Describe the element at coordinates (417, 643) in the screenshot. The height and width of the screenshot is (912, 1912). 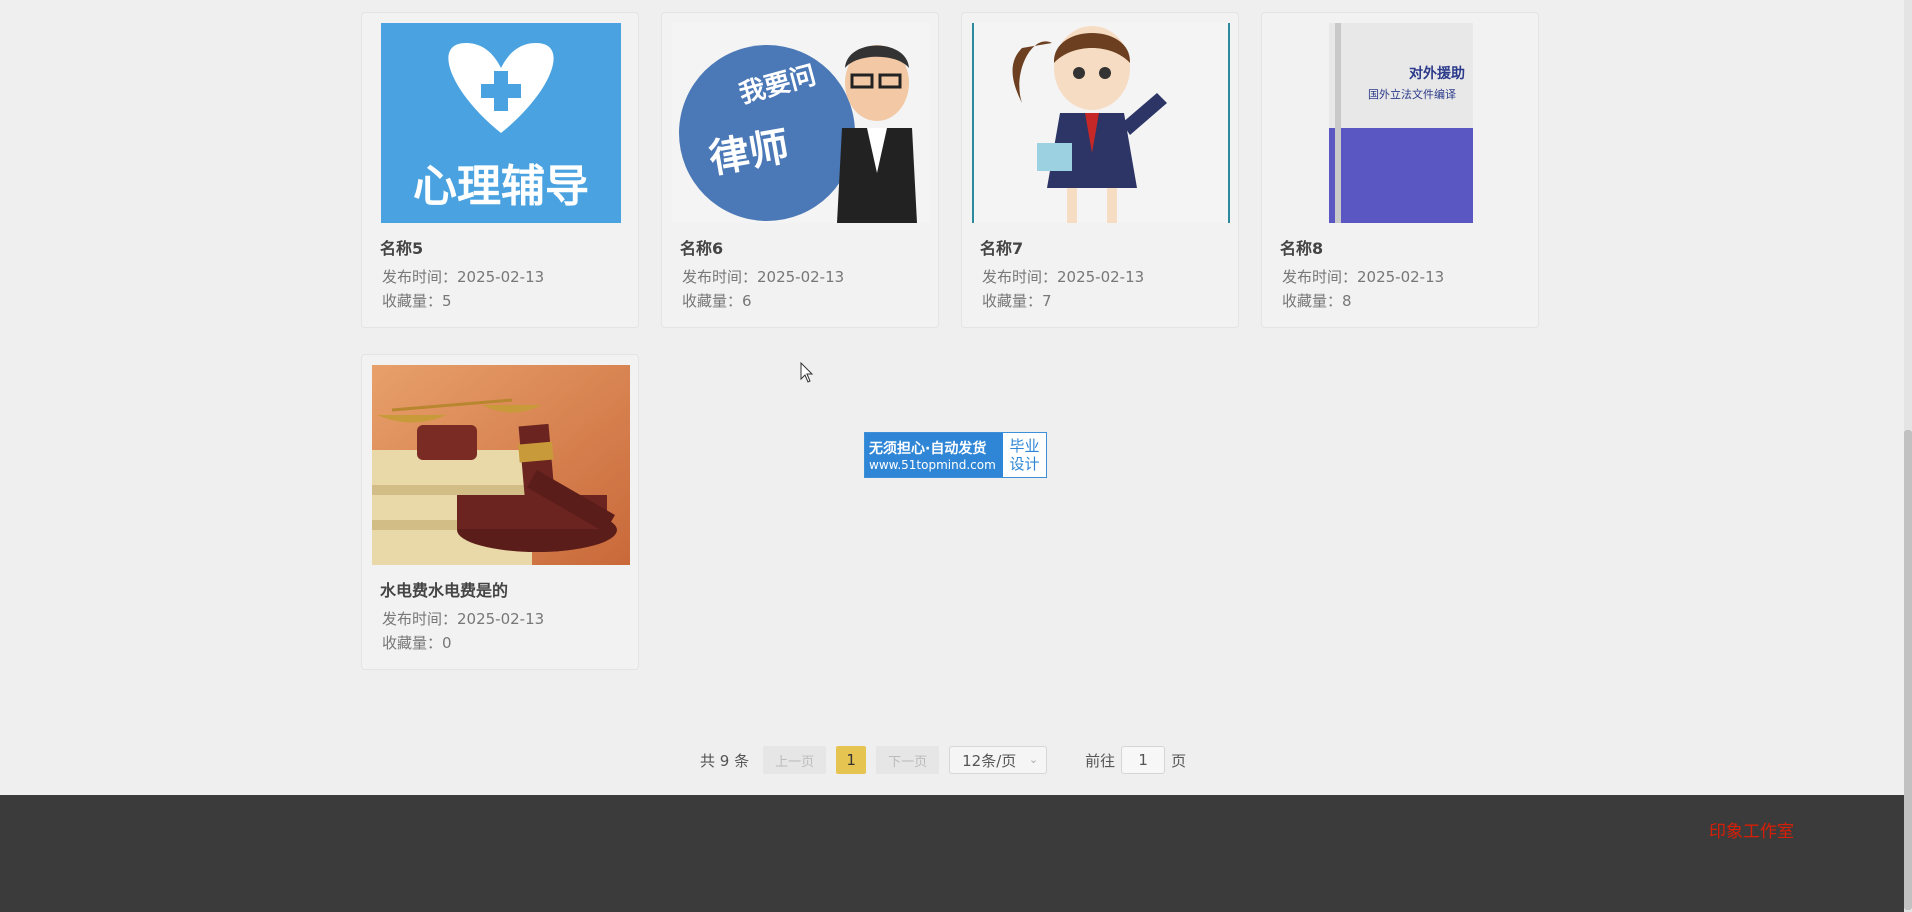
I see `card-favorites: 收藏量：0` at that location.